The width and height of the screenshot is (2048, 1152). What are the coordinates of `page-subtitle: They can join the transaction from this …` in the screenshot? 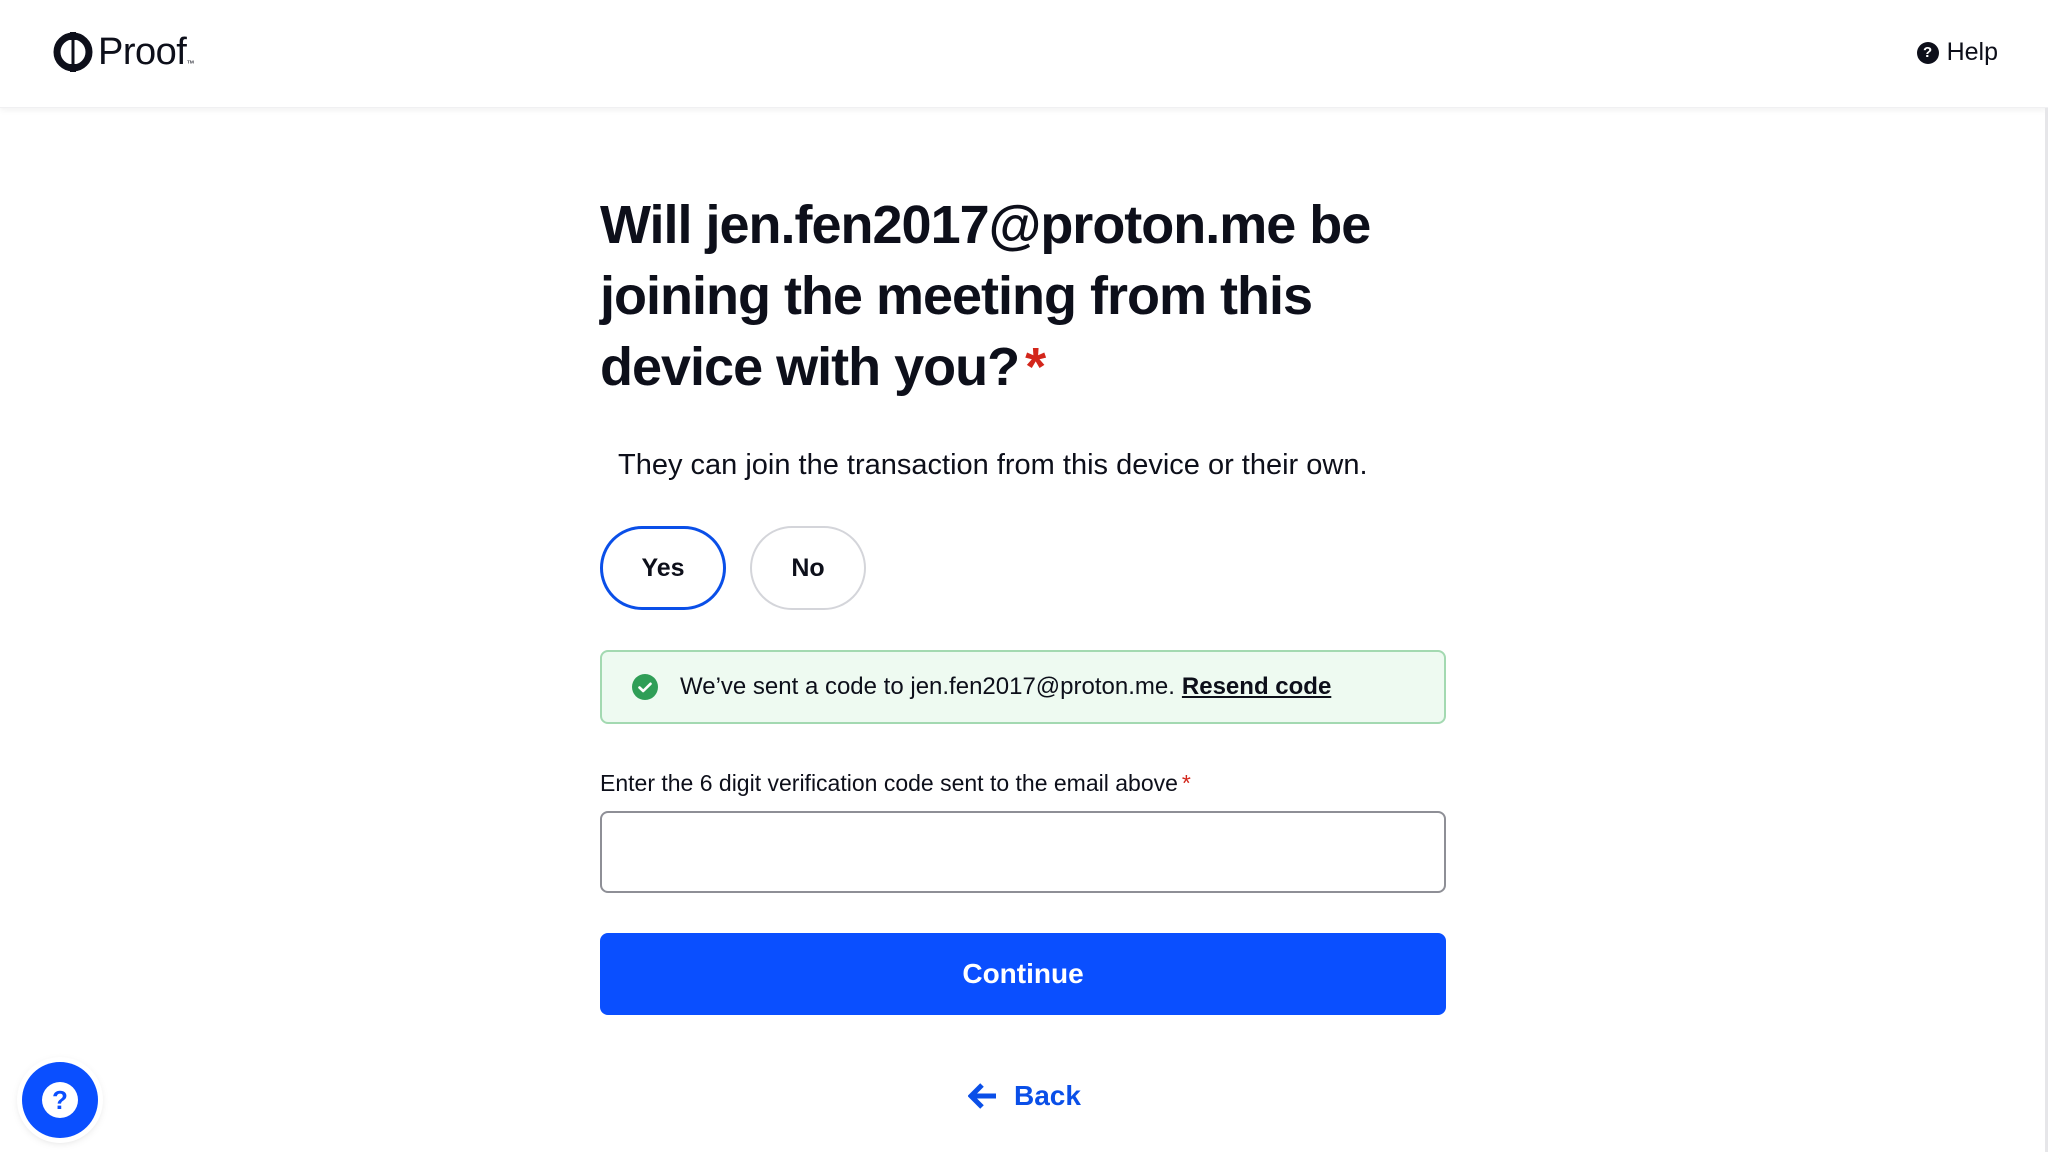 It's located at (993, 465).